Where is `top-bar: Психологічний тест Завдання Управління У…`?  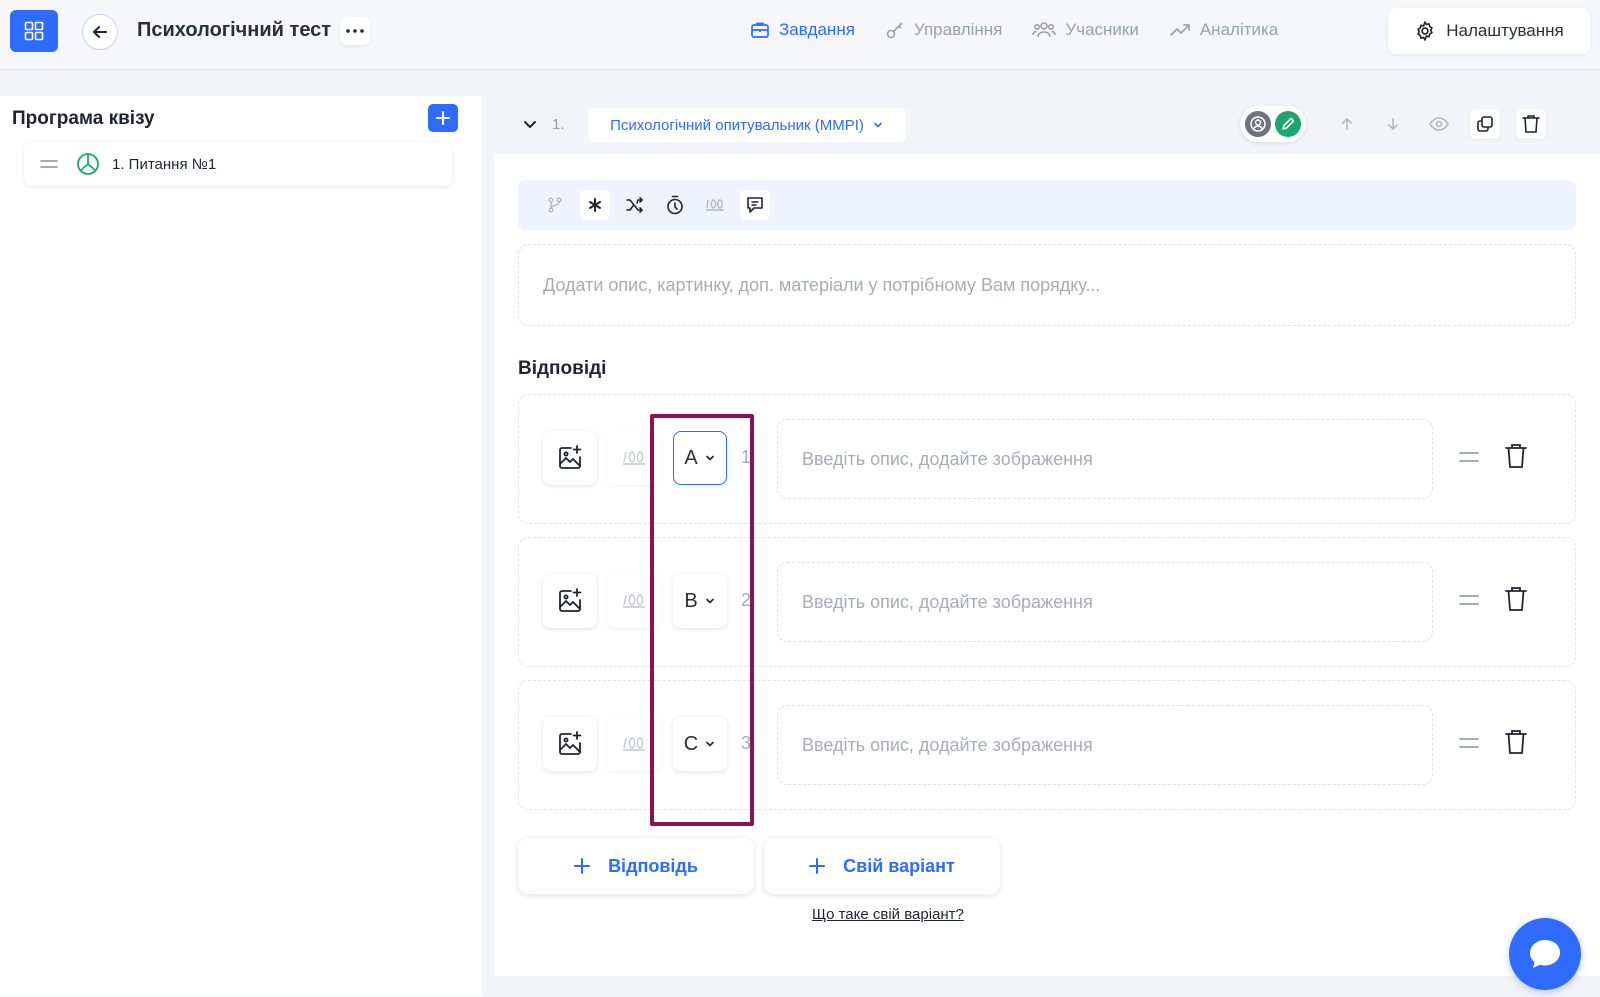 top-bar: Психологічний тест Завдання Управління У… is located at coordinates (800, 35).